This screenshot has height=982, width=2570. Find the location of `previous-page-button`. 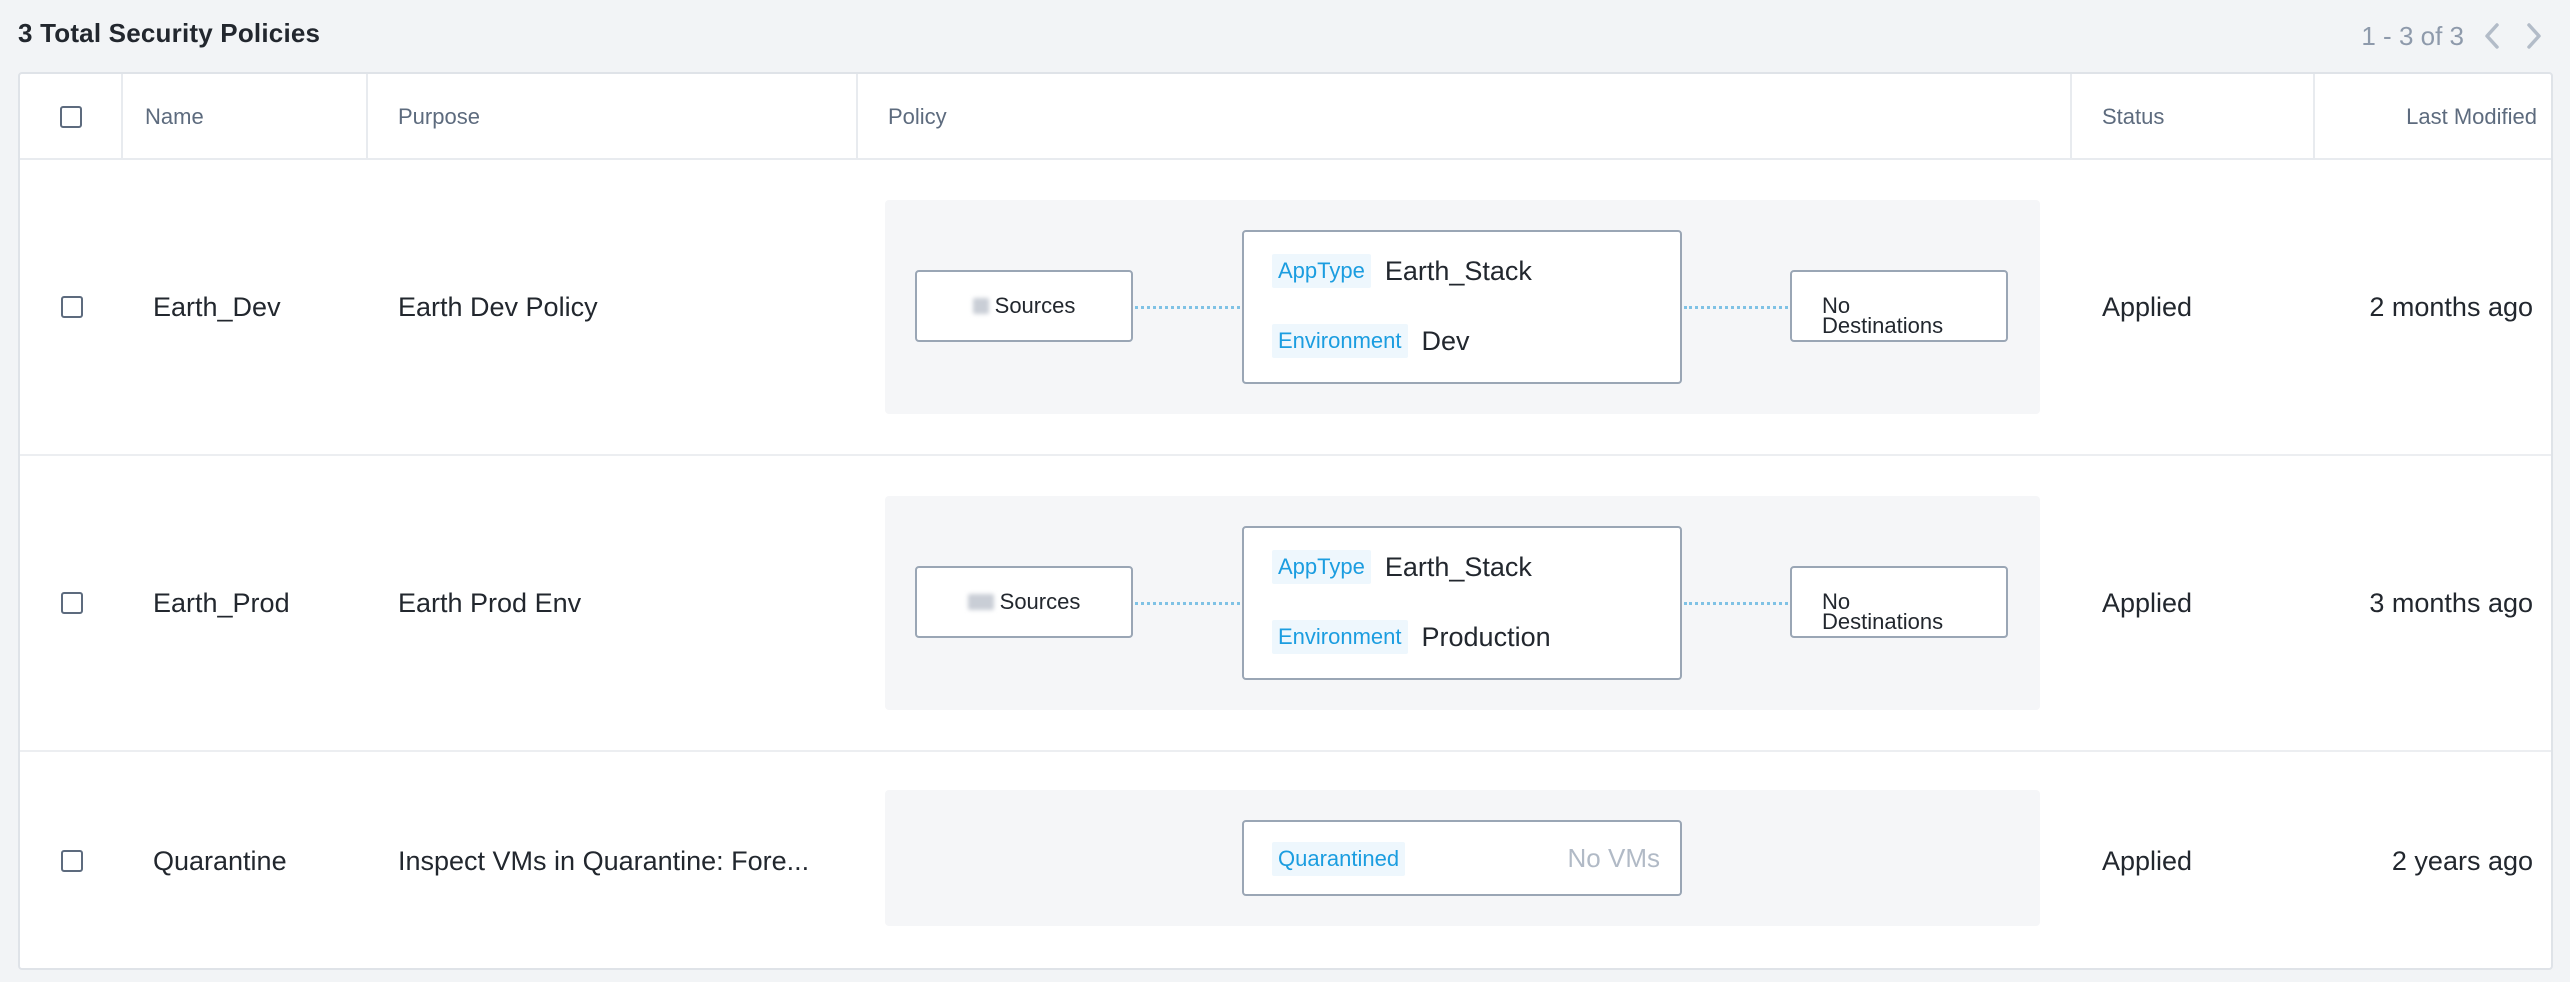

previous-page-button is located at coordinates (2492, 36).